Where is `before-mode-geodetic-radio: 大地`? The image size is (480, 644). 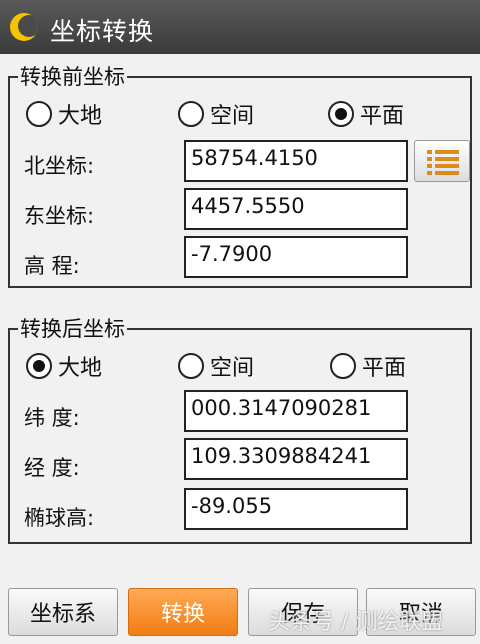
before-mode-geodetic-radio: 大地 is located at coordinates (64, 114).